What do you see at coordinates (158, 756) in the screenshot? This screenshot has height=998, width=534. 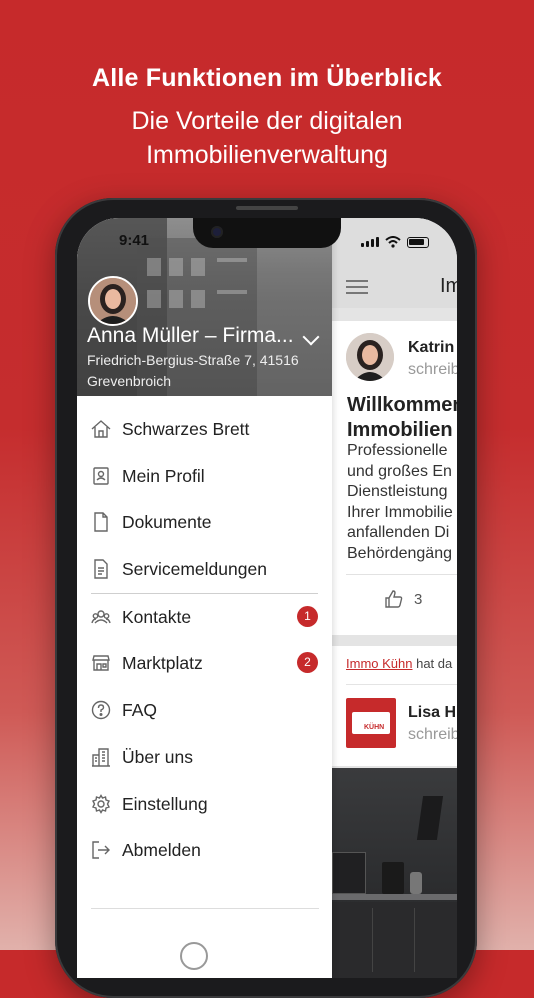 I see `menu-item-label: Über uns` at bounding box center [158, 756].